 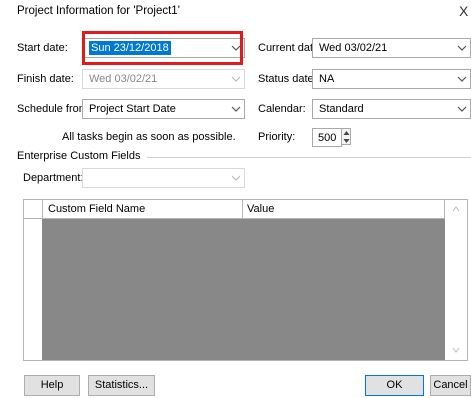 I want to click on grid-scrollbar, so click(x=456, y=280).